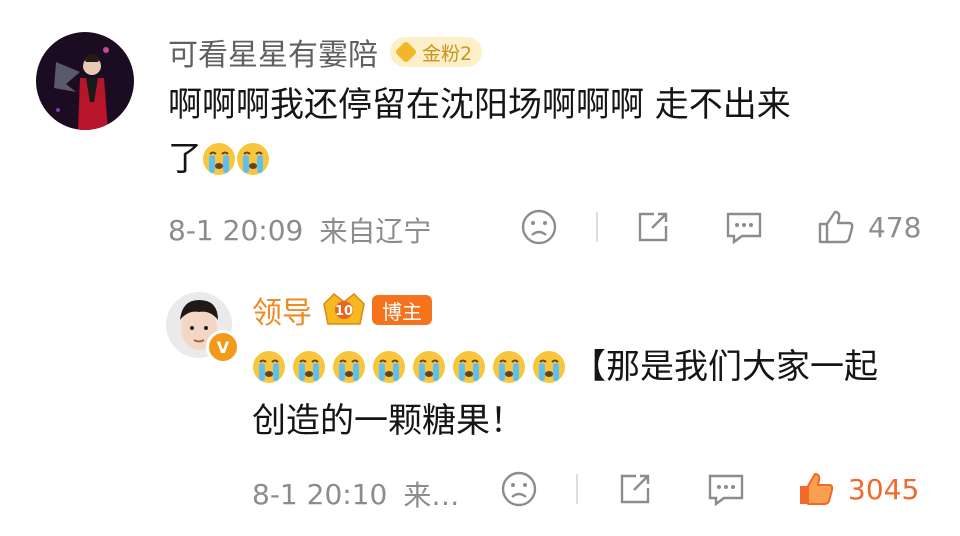  What do you see at coordinates (836, 227) in the screenshot?
I see `thumbs-up-icon` at bounding box center [836, 227].